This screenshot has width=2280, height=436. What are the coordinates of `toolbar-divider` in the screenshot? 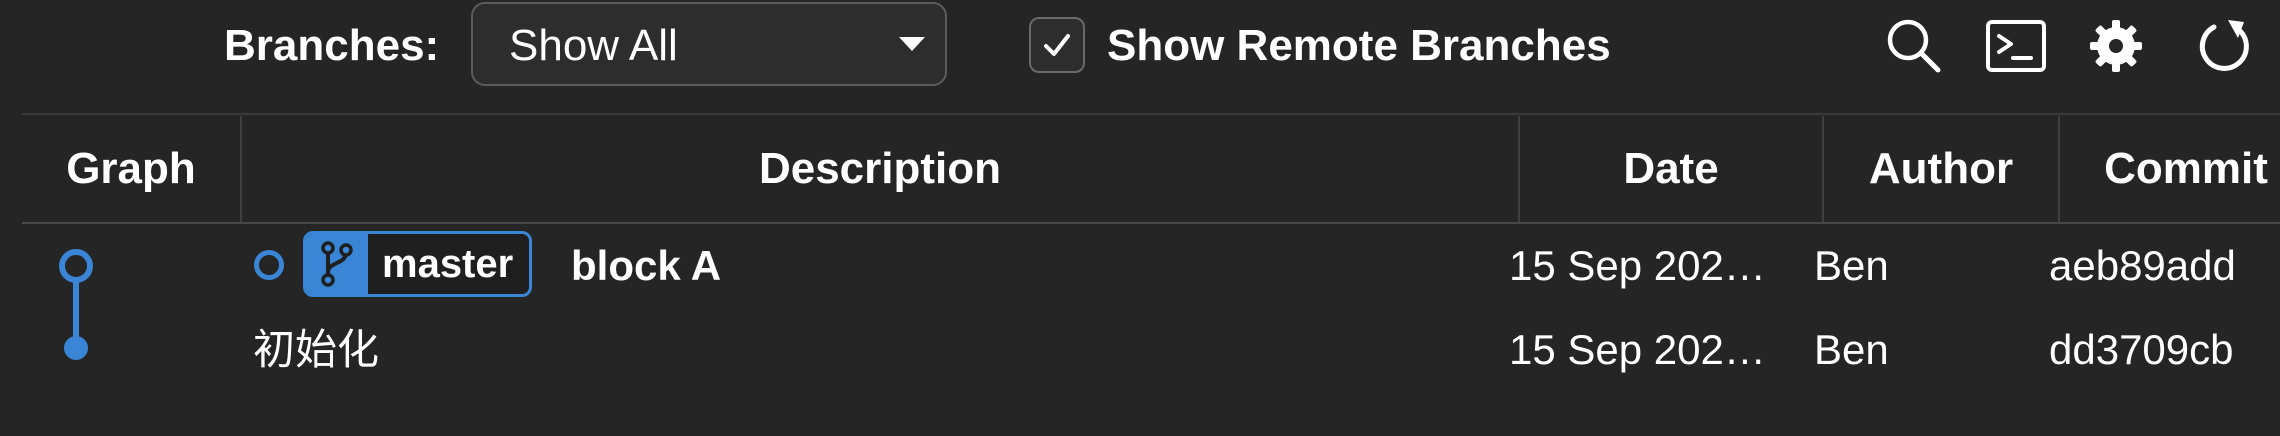 It's located at (1151, 114).